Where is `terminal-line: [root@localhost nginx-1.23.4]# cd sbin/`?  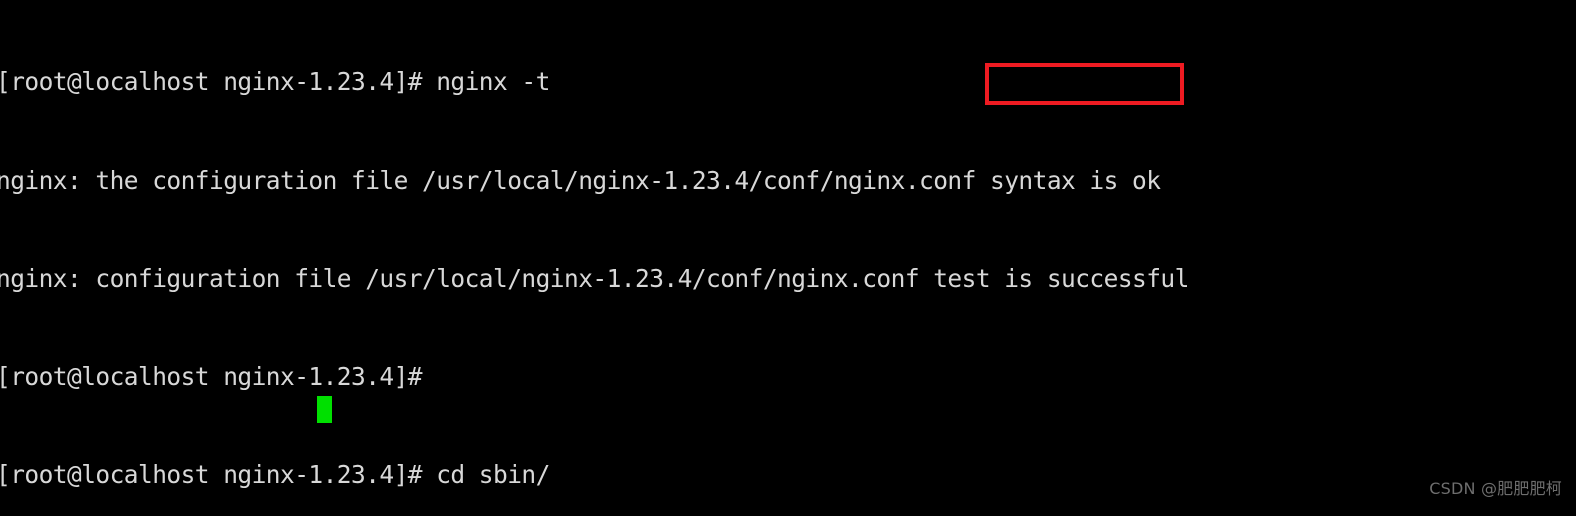
terminal-line: [root@localhost nginx-1.23.4]# cd sbin/ is located at coordinates (788, 475).